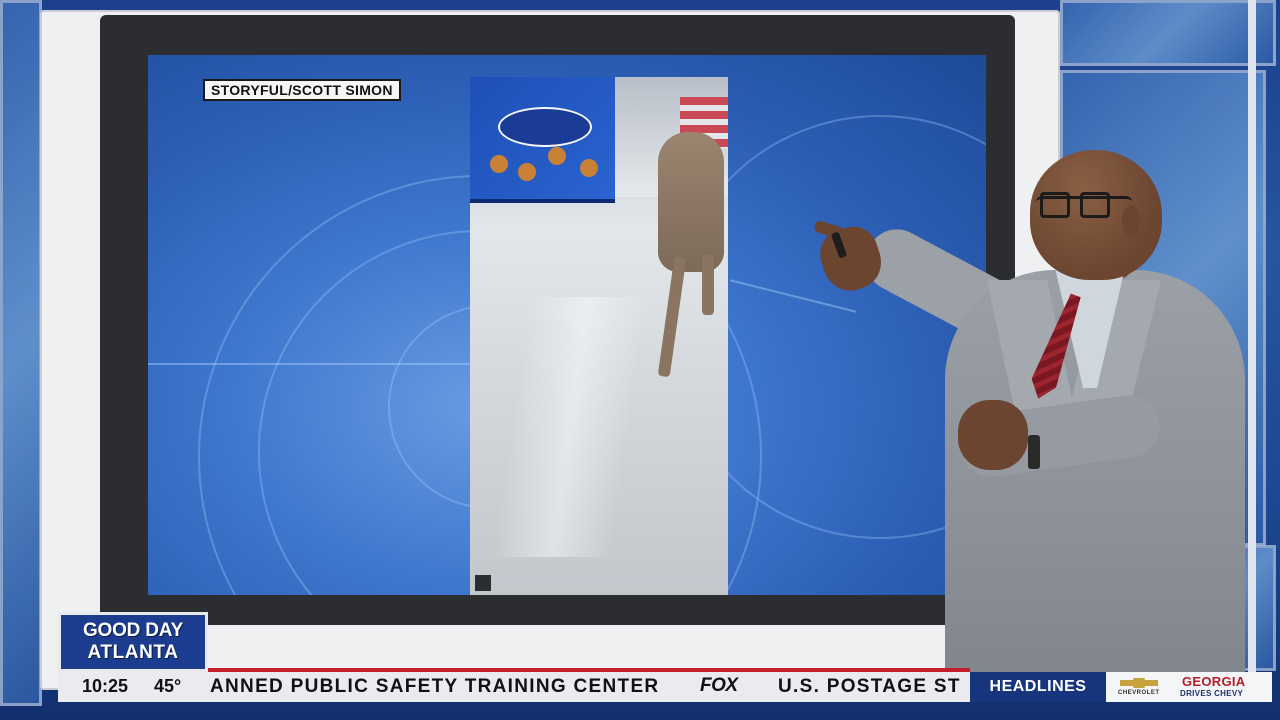  What do you see at coordinates (1214, 681) in the screenshot?
I see `sponsor-line1: GEORGIA` at bounding box center [1214, 681].